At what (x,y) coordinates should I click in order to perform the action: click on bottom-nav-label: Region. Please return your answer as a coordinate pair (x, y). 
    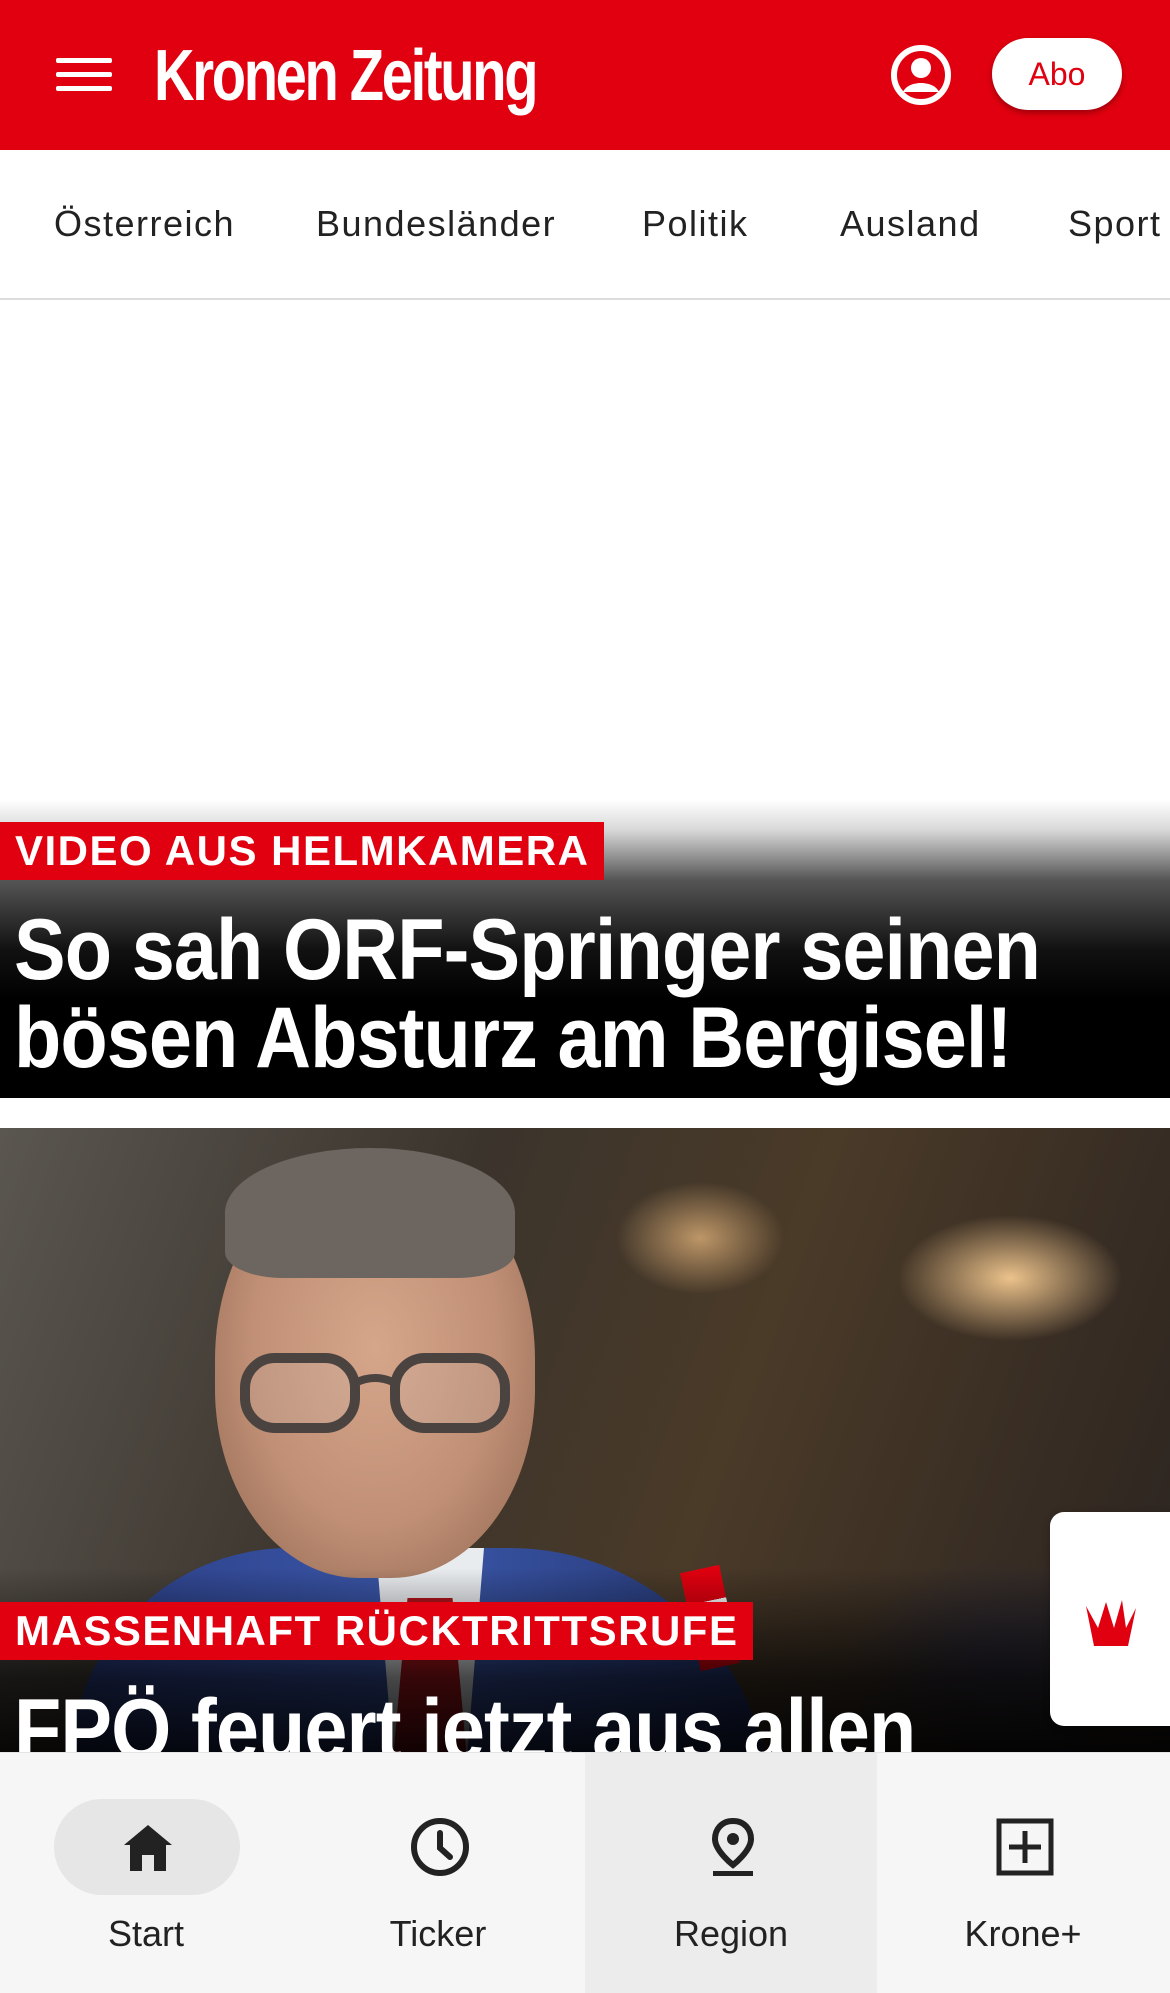
    Looking at the image, I should click on (731, 1933).